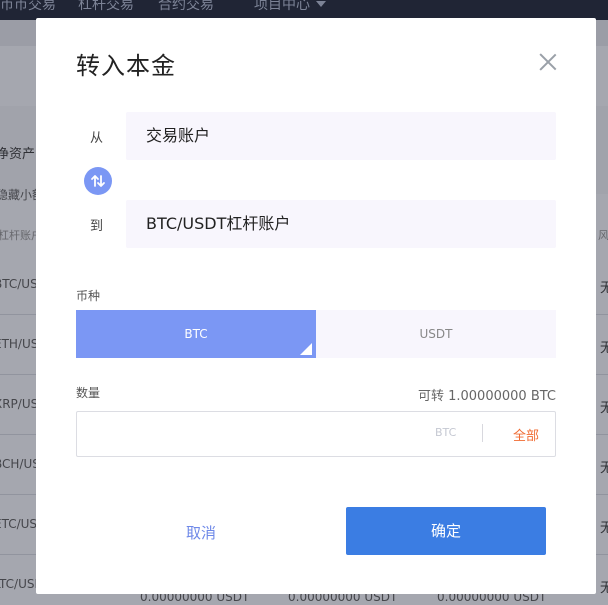 This screenshot has height=605, width=608. What do you see at coordinates (526, 434) in the screenshot?
I see `transfer-all-button: 全部` at bounding box center [526, 434].